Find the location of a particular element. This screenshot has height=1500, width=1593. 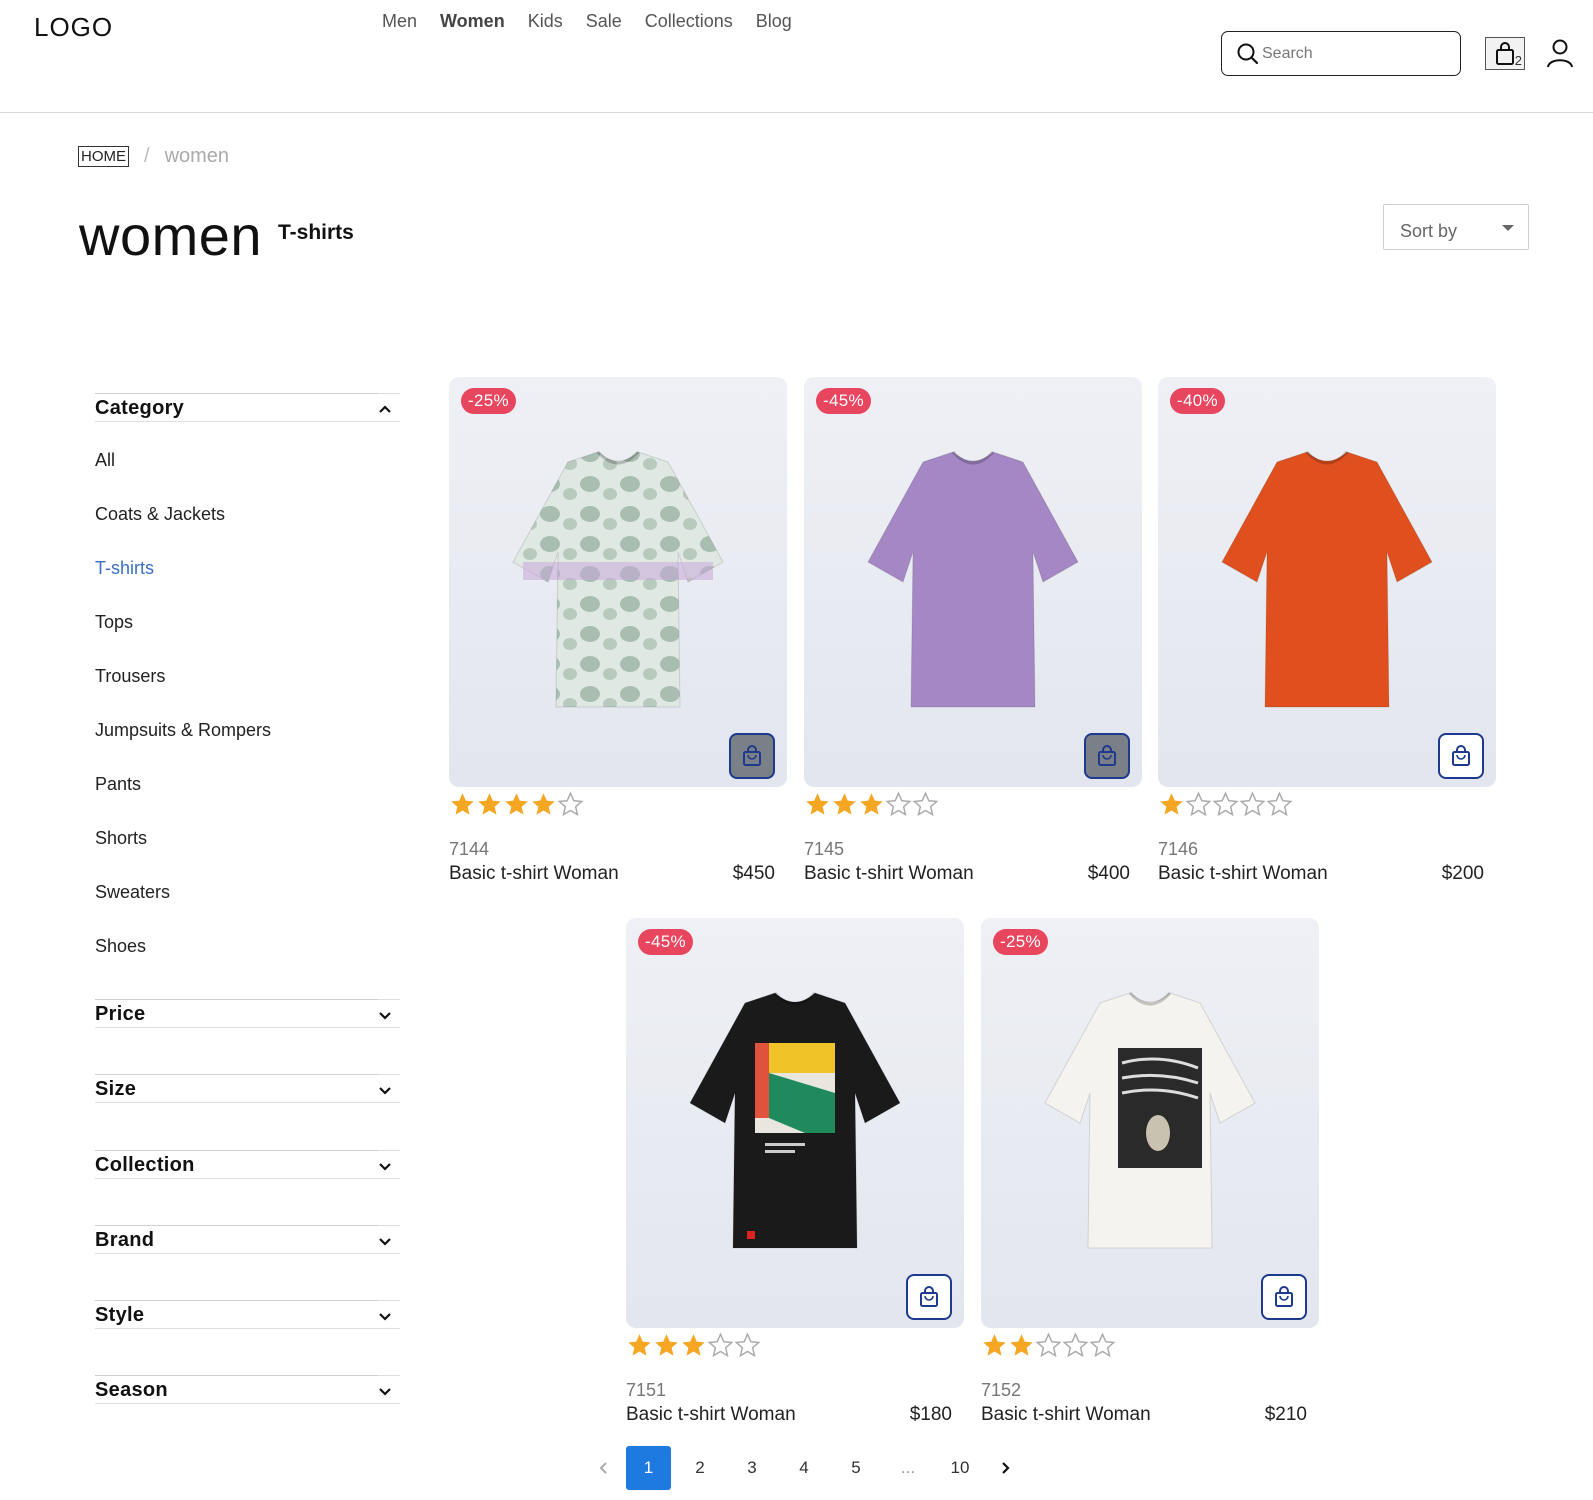

search-box is located at coordinates (1341, 53).